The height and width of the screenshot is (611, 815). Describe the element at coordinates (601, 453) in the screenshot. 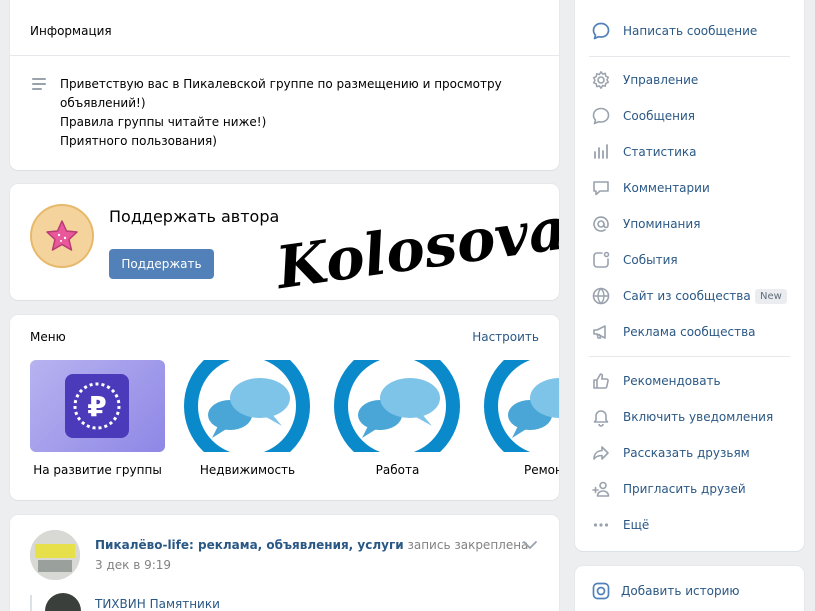

I see `share-icon` at that location.